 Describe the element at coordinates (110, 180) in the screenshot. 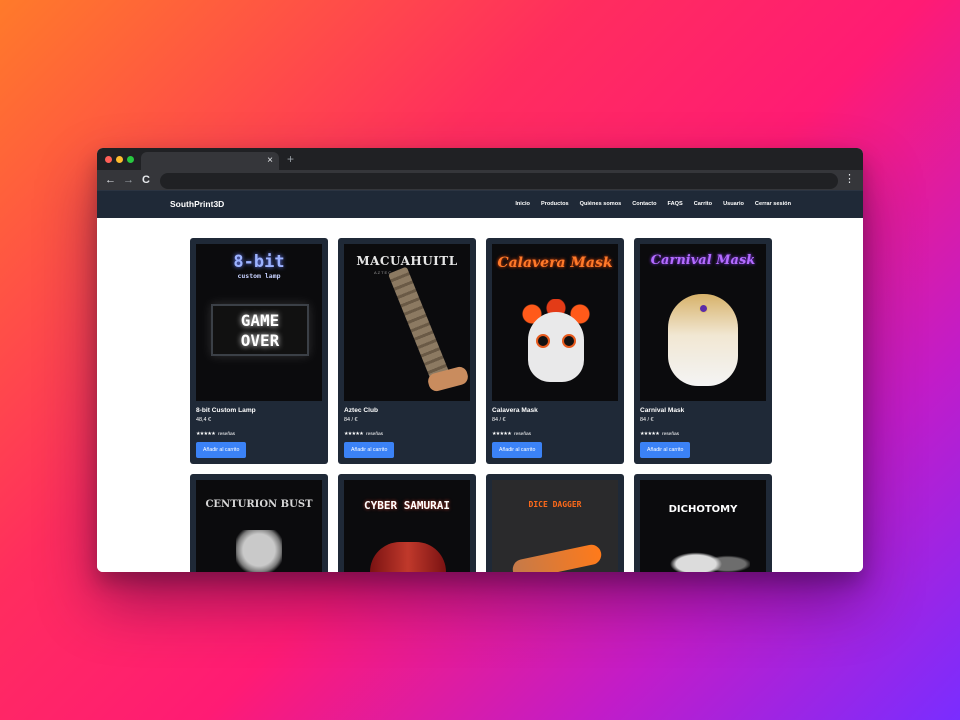

I see `back-arrow-icon: ←` at that location.